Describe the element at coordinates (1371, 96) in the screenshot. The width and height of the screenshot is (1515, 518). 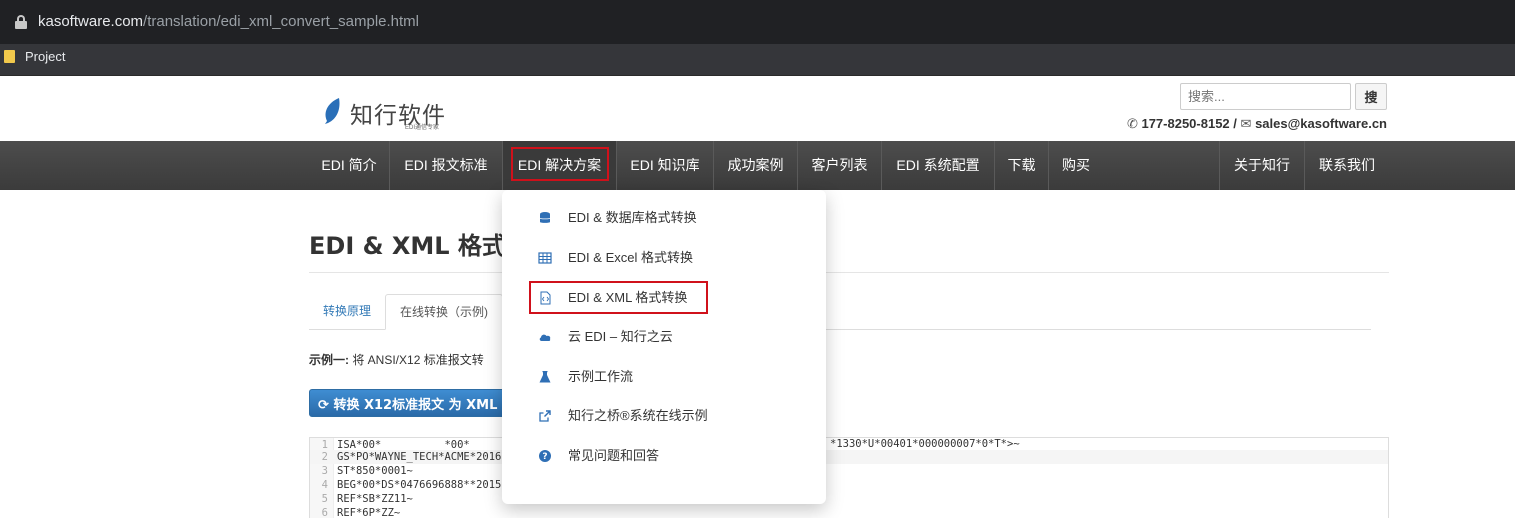
I see `search-button: 搜` at that location.